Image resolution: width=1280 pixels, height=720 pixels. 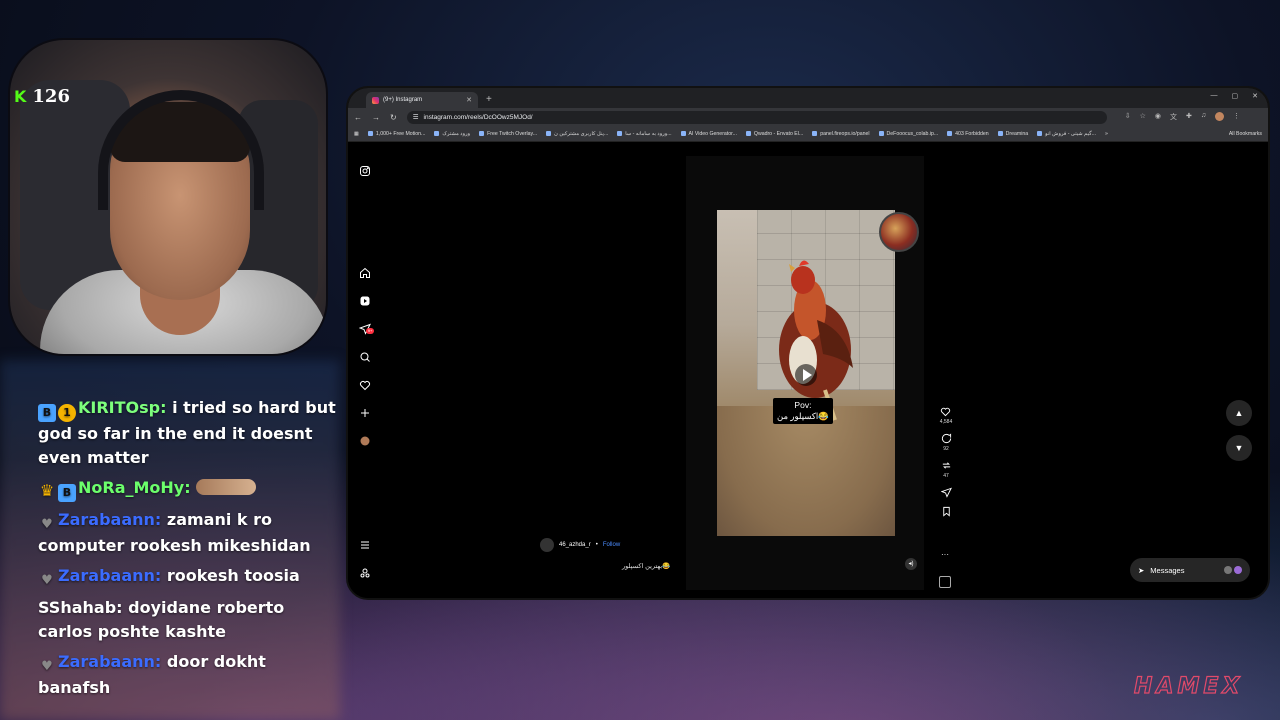 I want to click on close-window-icon: ✕, so click(x=1255, y=96).